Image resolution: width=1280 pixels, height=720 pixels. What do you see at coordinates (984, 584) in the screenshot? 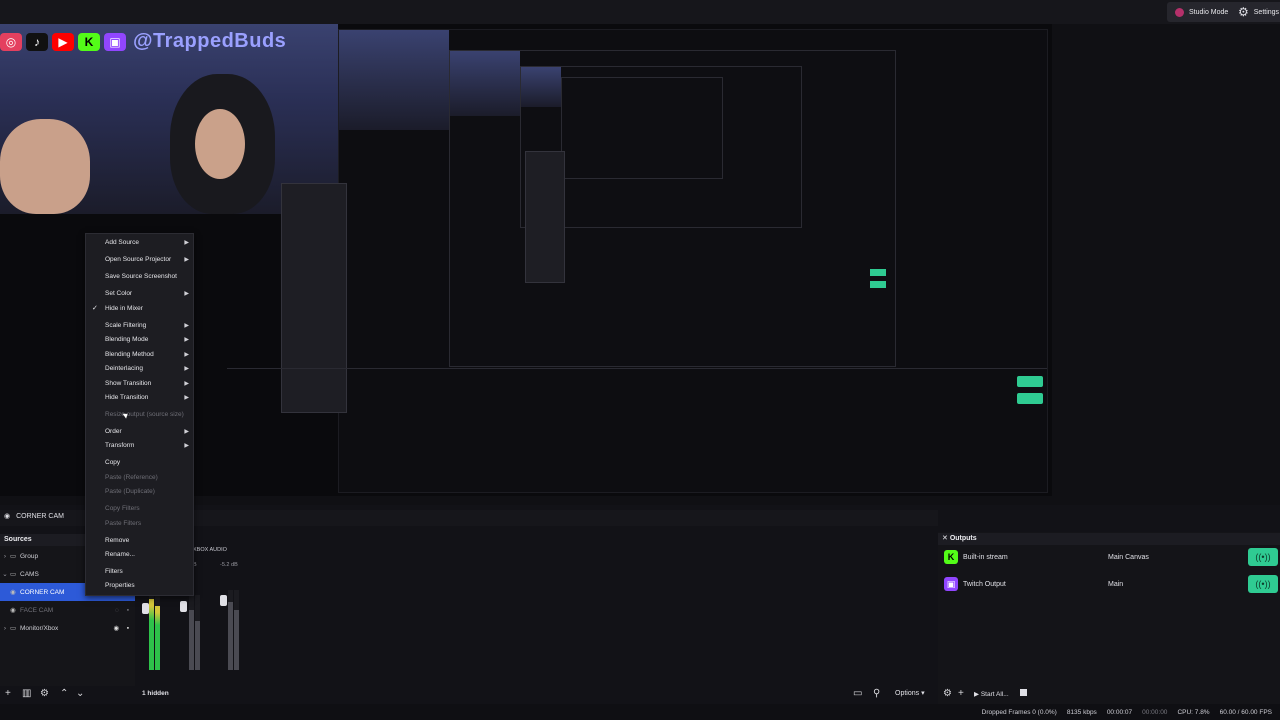
I see `output-name: Twitch Output` at bounding box center [984, 584].